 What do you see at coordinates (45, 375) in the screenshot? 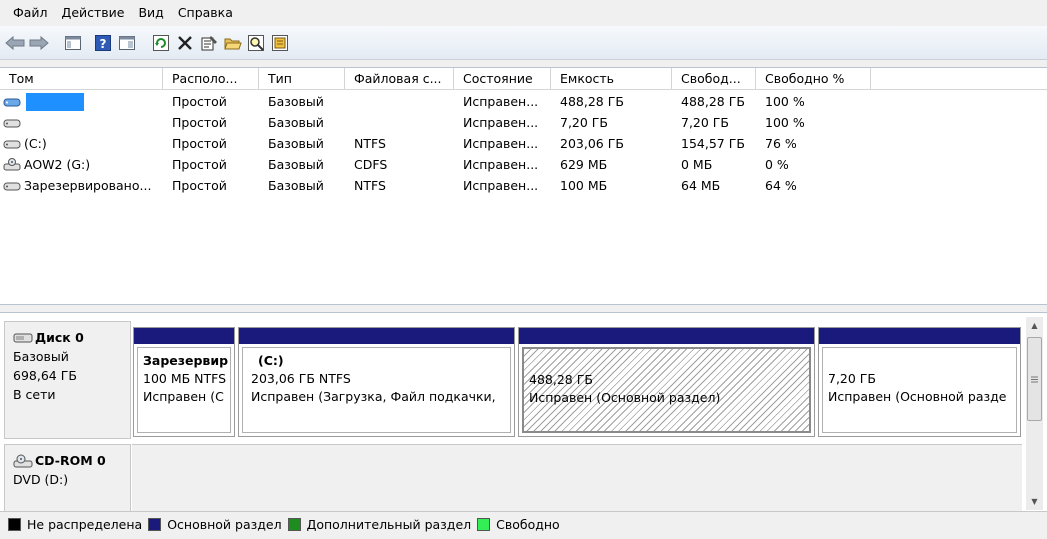
I see `disk0-size: 698,64 ГБ` at bounding box center [45, 375].